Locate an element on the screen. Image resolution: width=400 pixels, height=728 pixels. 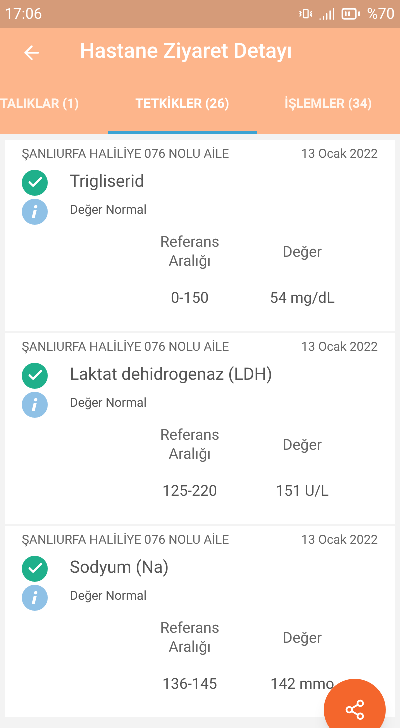
share-icon is located at coordinates (355, 710).